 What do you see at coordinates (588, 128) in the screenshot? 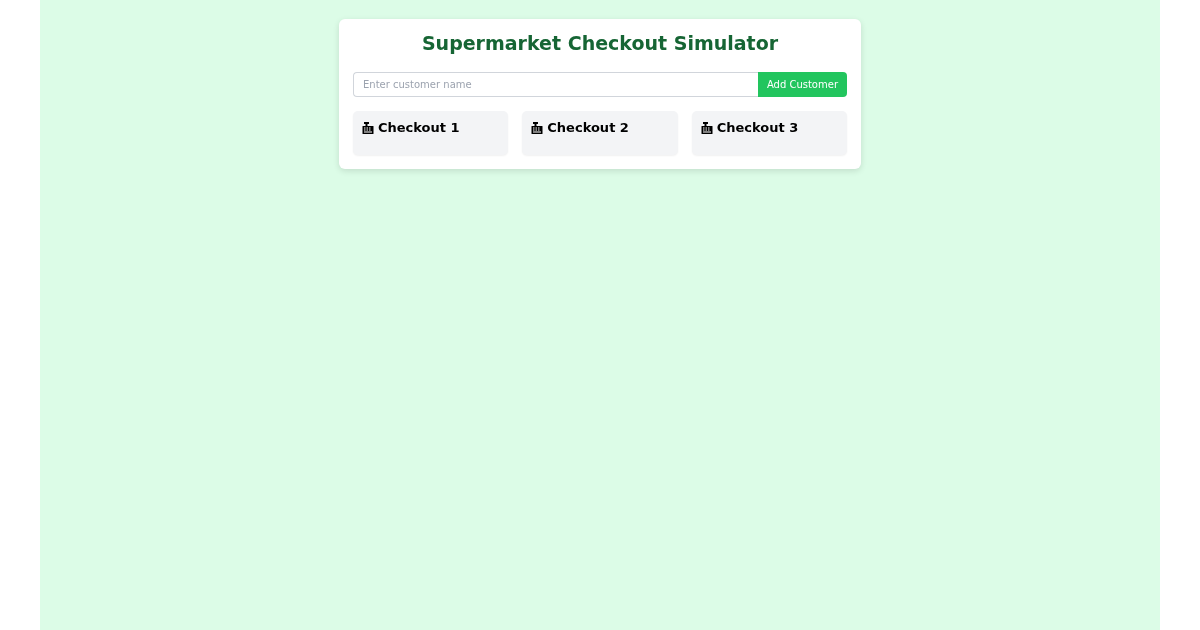
I see `checkout-title: Checkout 2` at bounding box center [588, 128].